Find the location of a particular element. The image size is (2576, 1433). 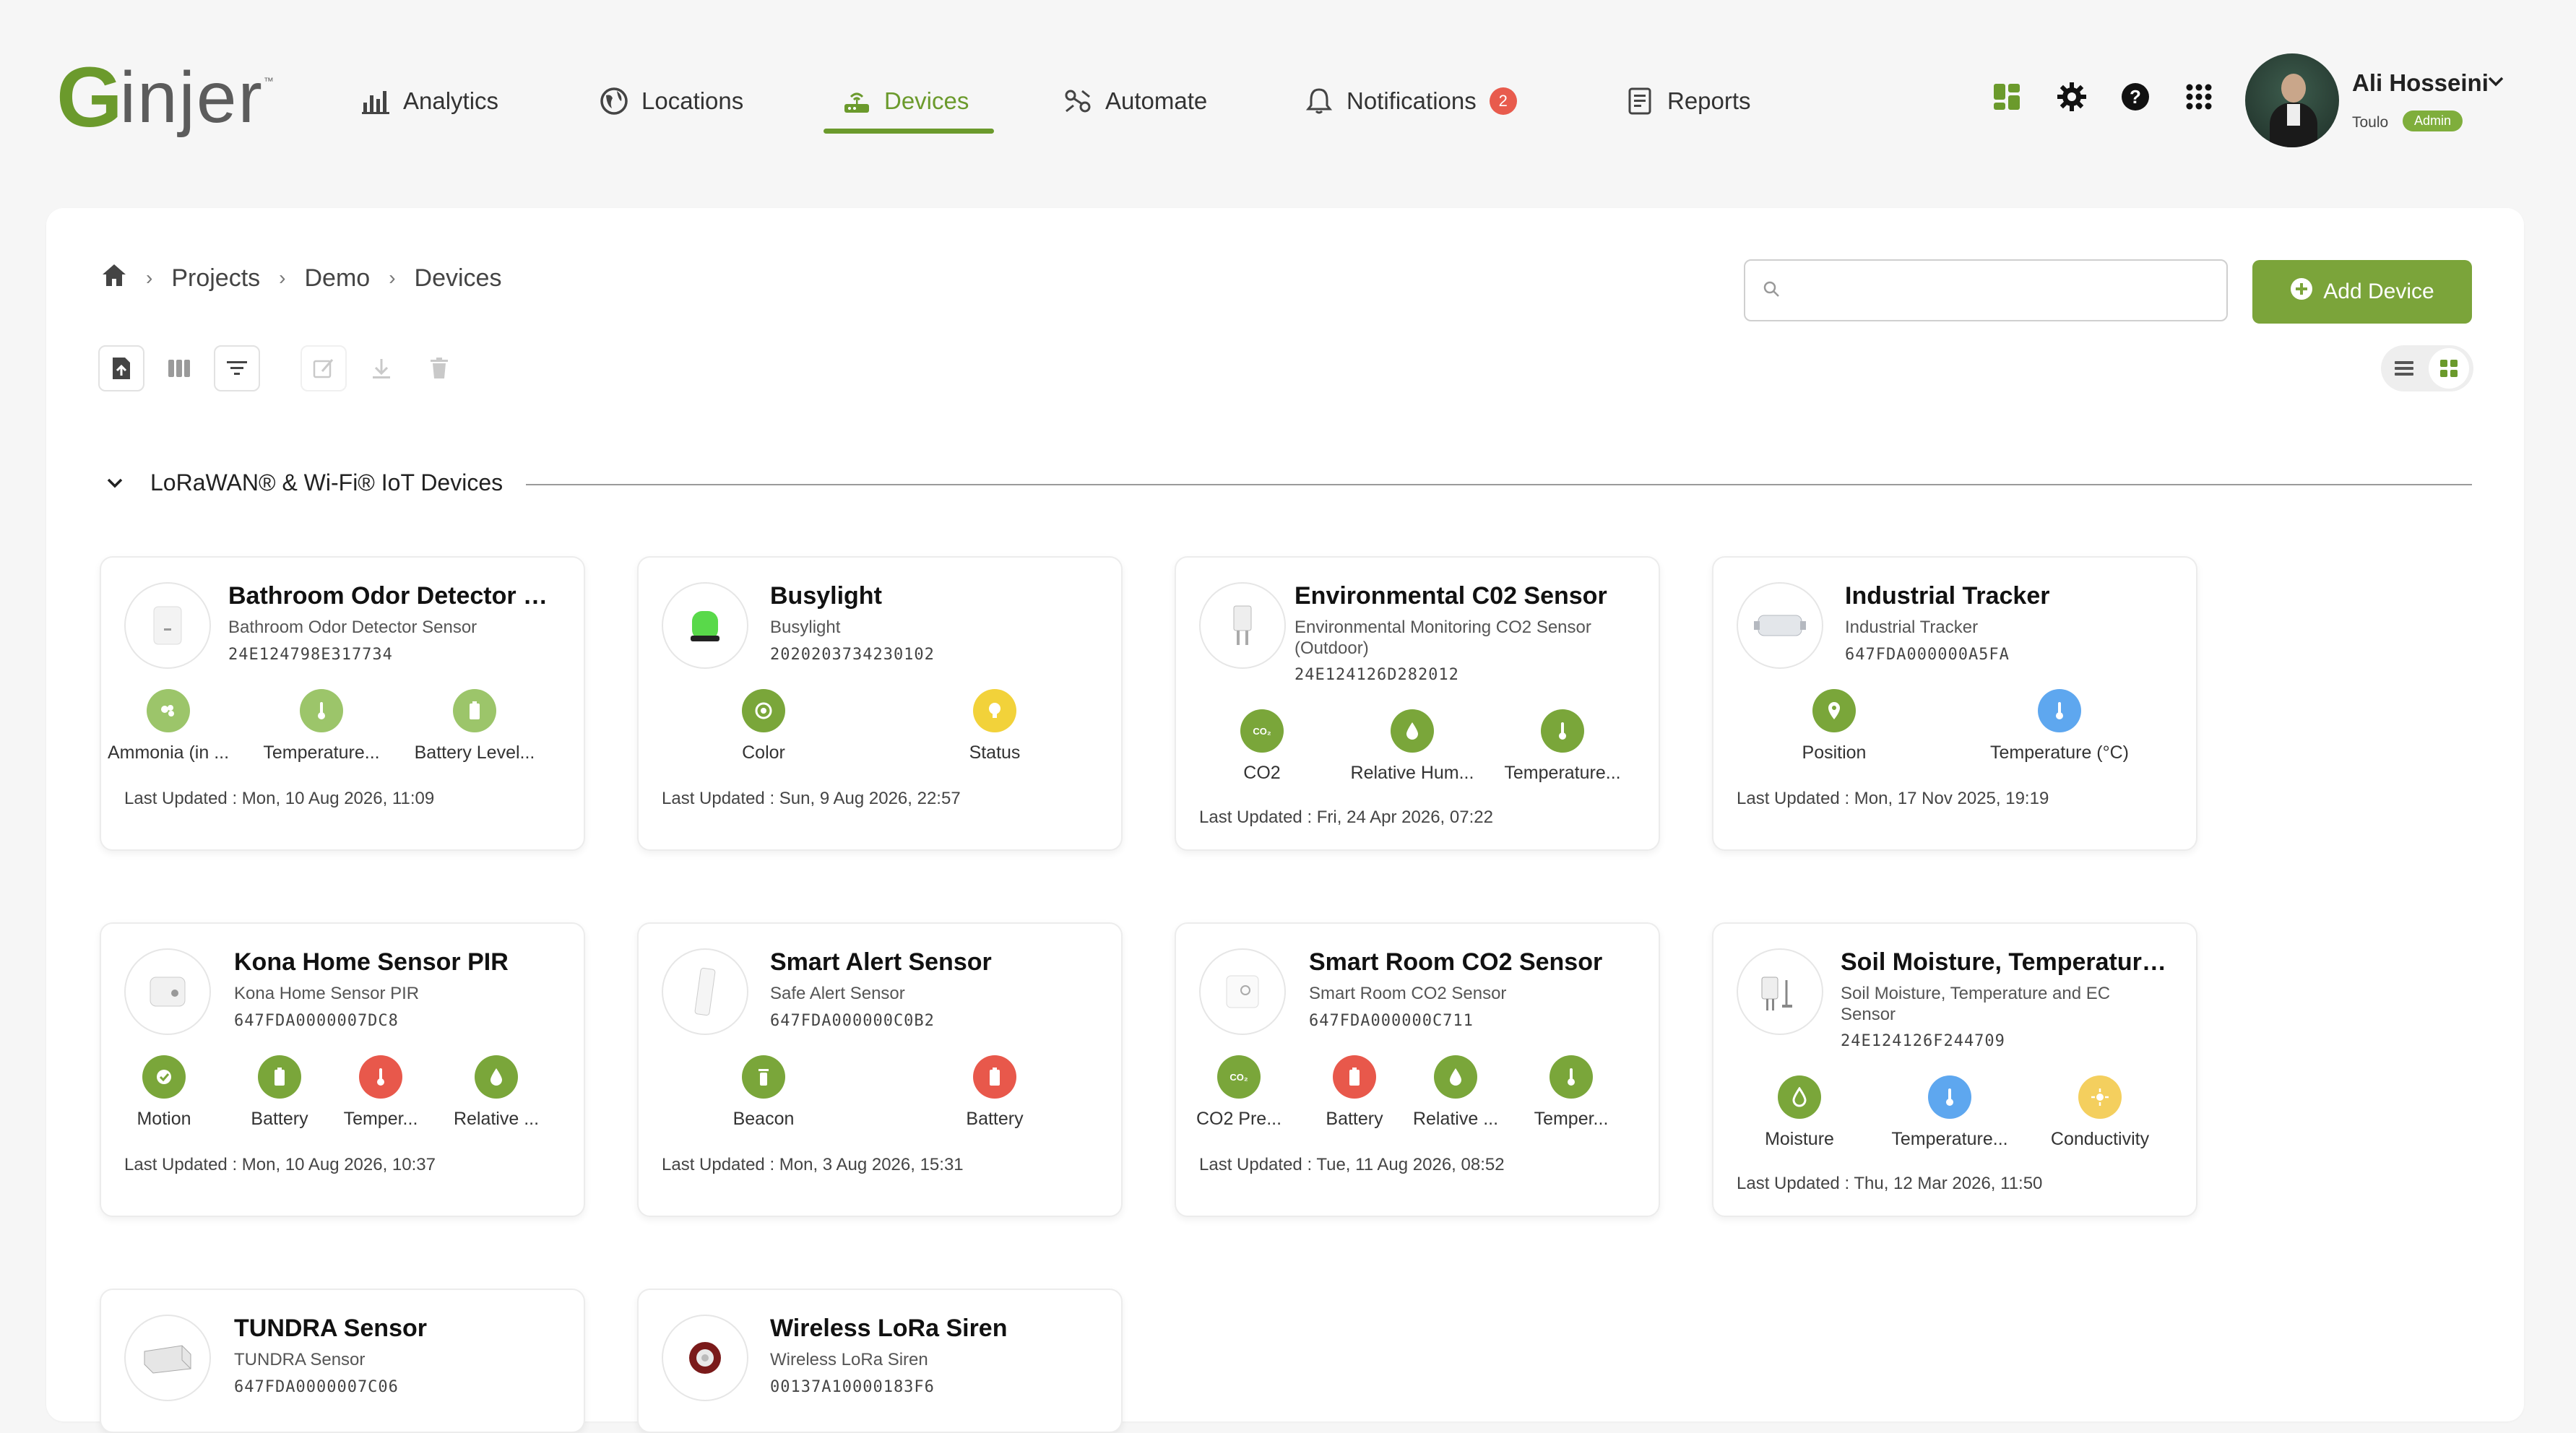

last-updated: Last Updated : Sun, 9 Aug 2026, 22:57 is located at coordinates (811, 798).